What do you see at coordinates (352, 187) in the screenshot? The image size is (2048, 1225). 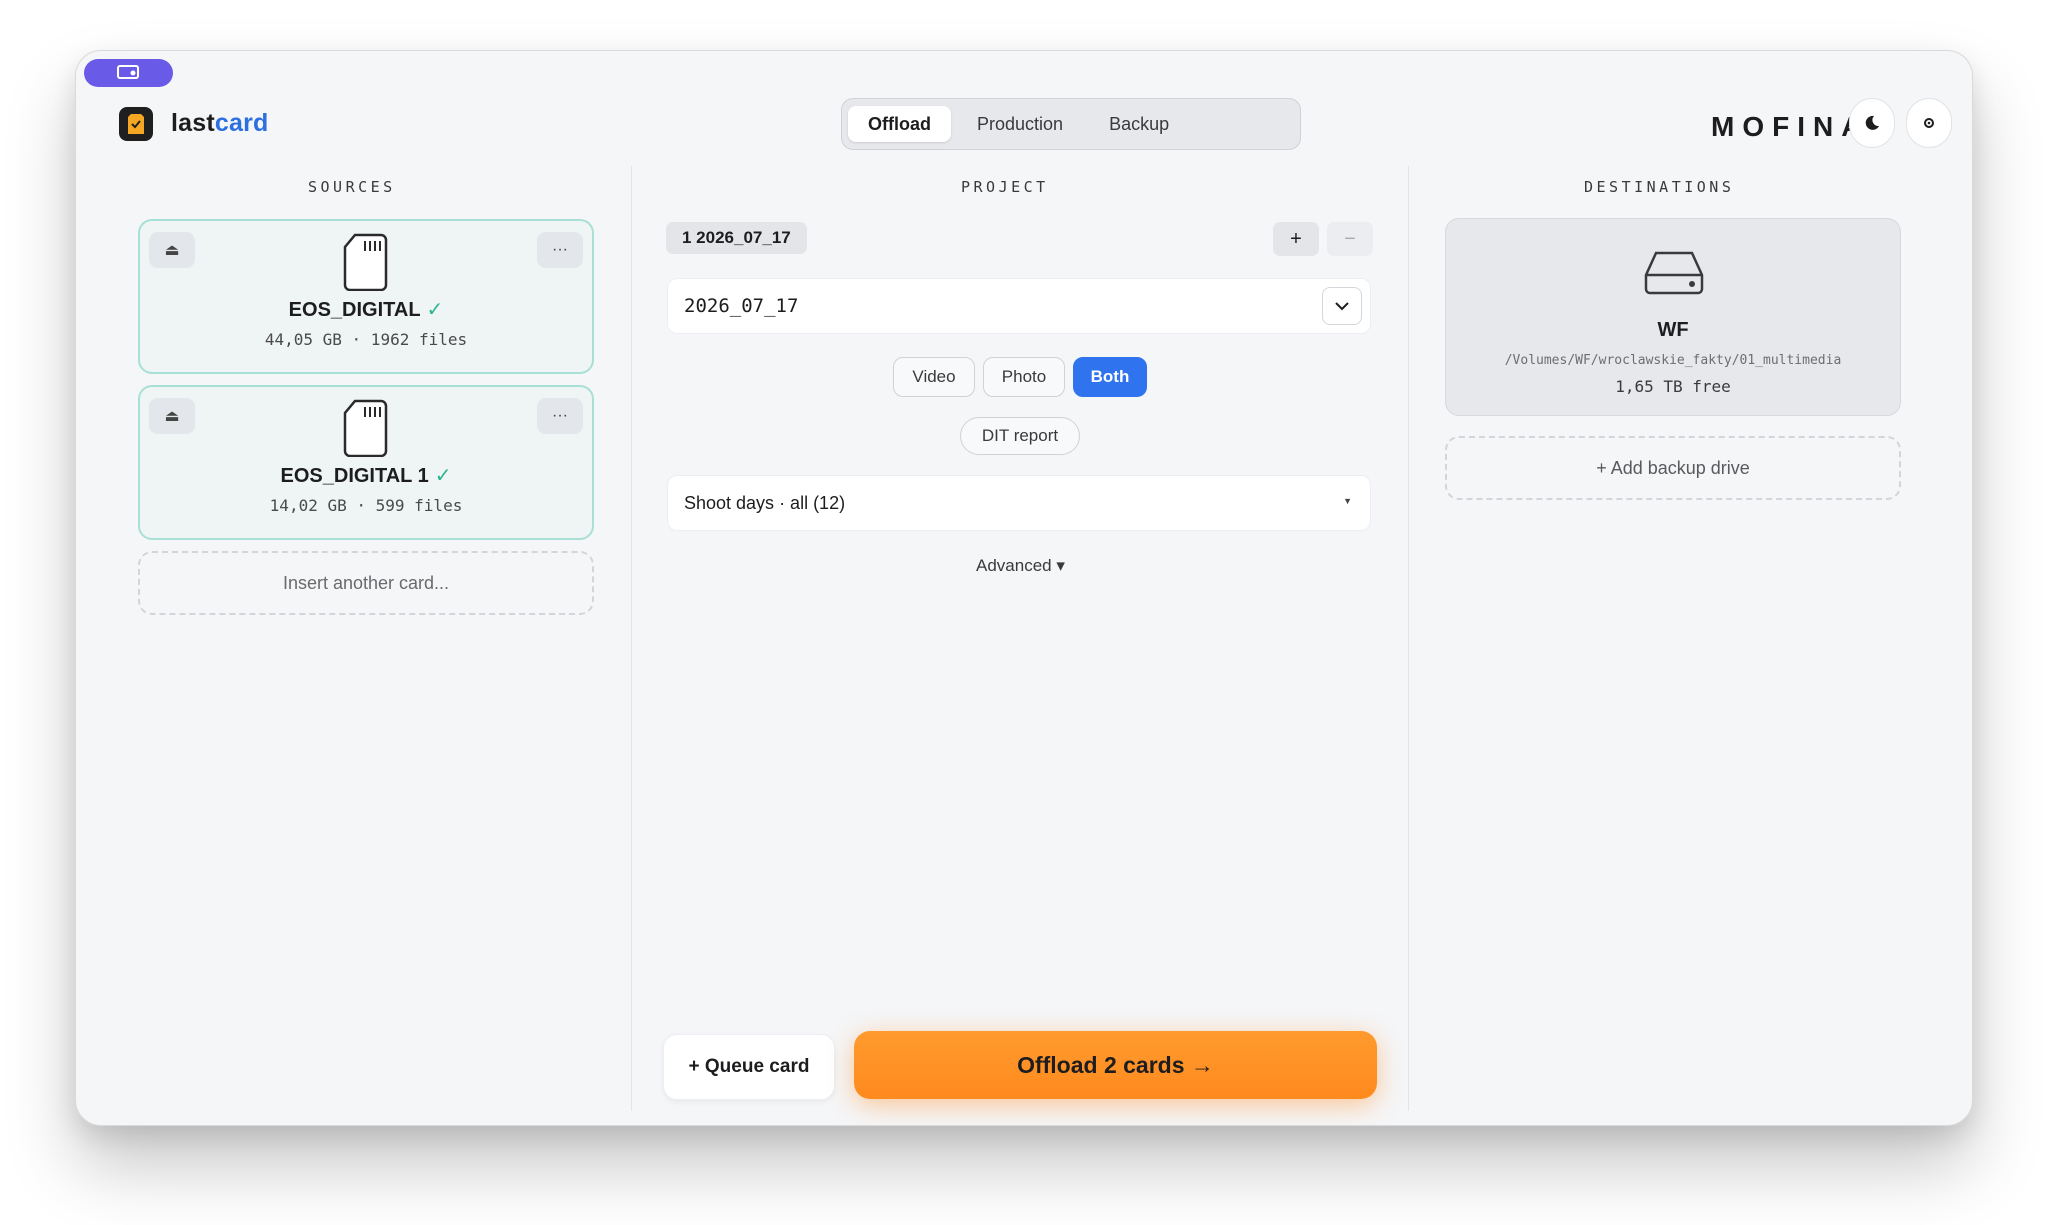 I see `sources-title: SOURCES` at bounding box center [352, 187].